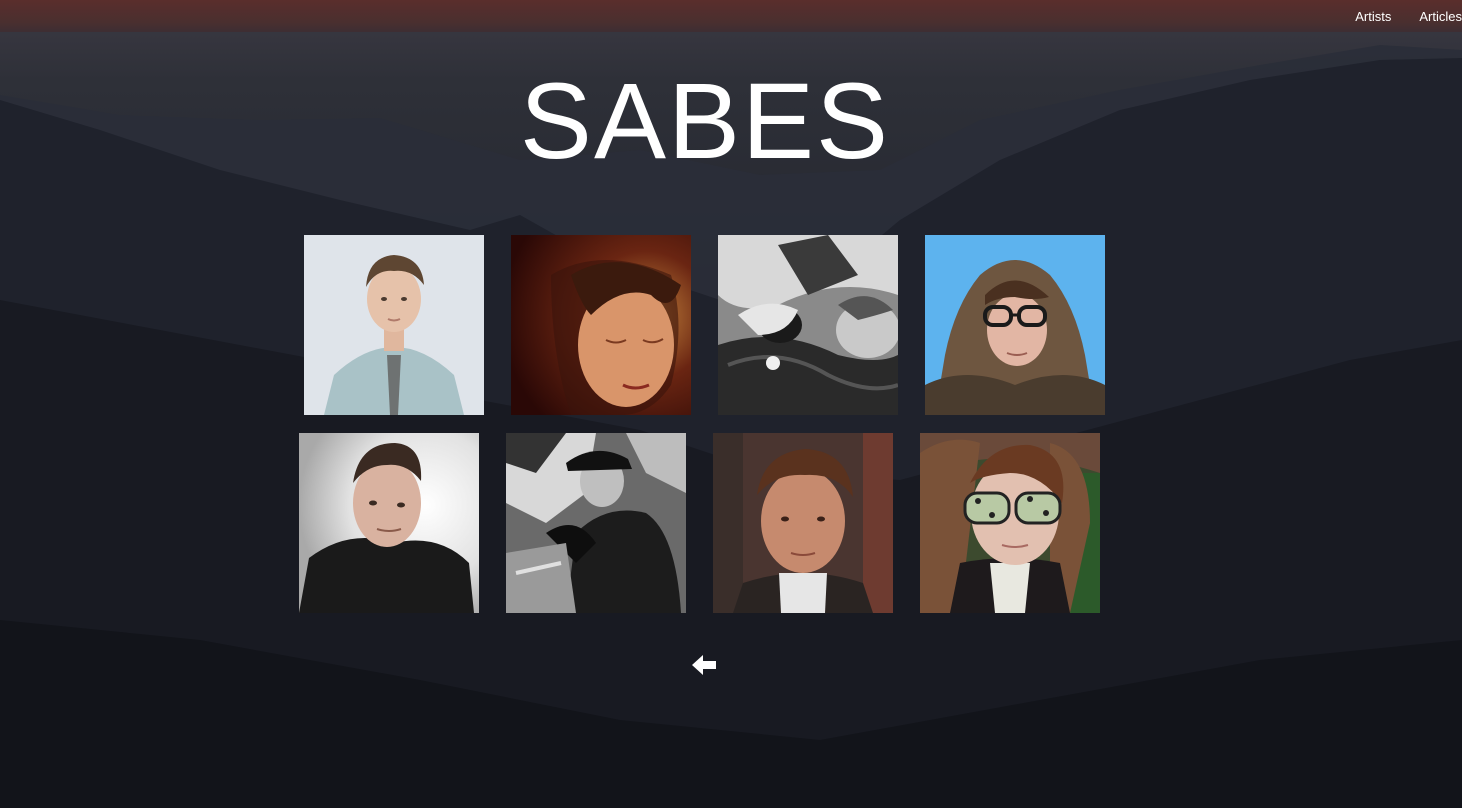 The image size is (1462, 808). What do you see at coordinates (705, 120) in the screenshot?
I see `page-title: SABES` at bounding box center [705, 120].